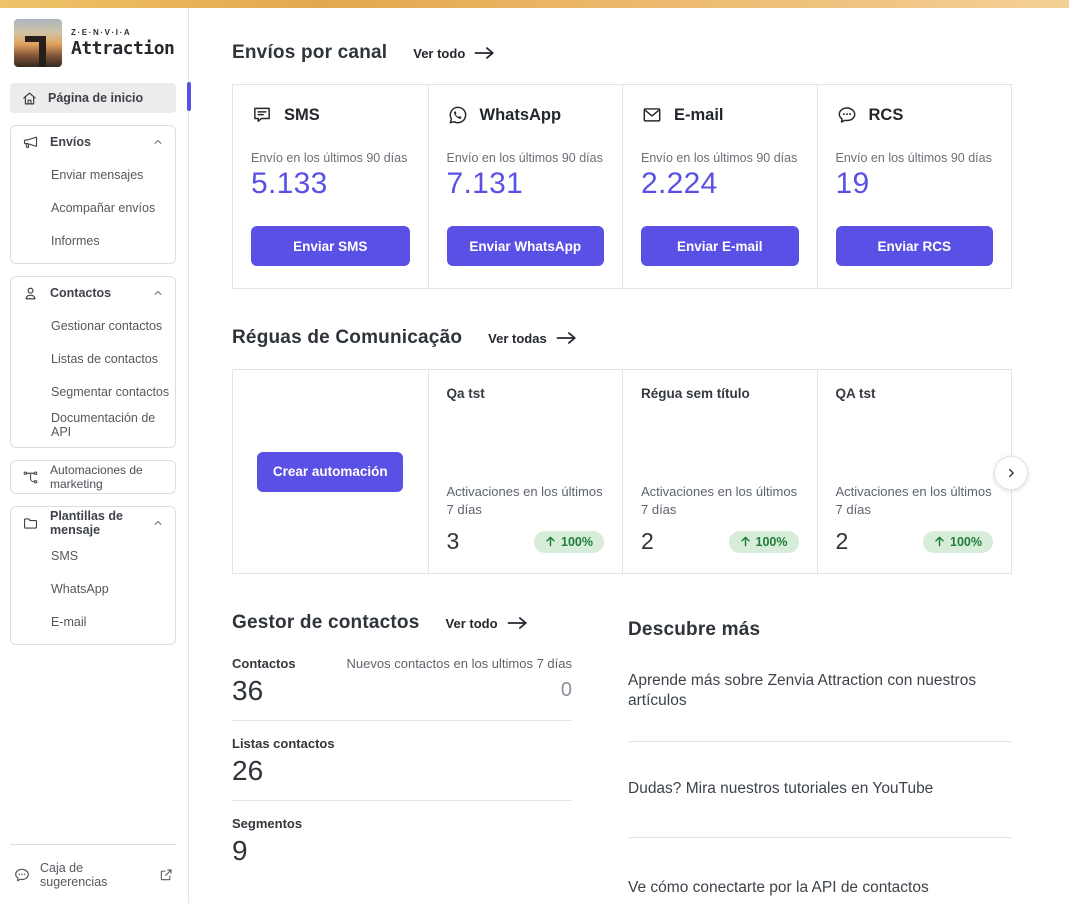  I want to click on sidebar-group-automaciones: Automaciones de marketing, so click(93, 477).